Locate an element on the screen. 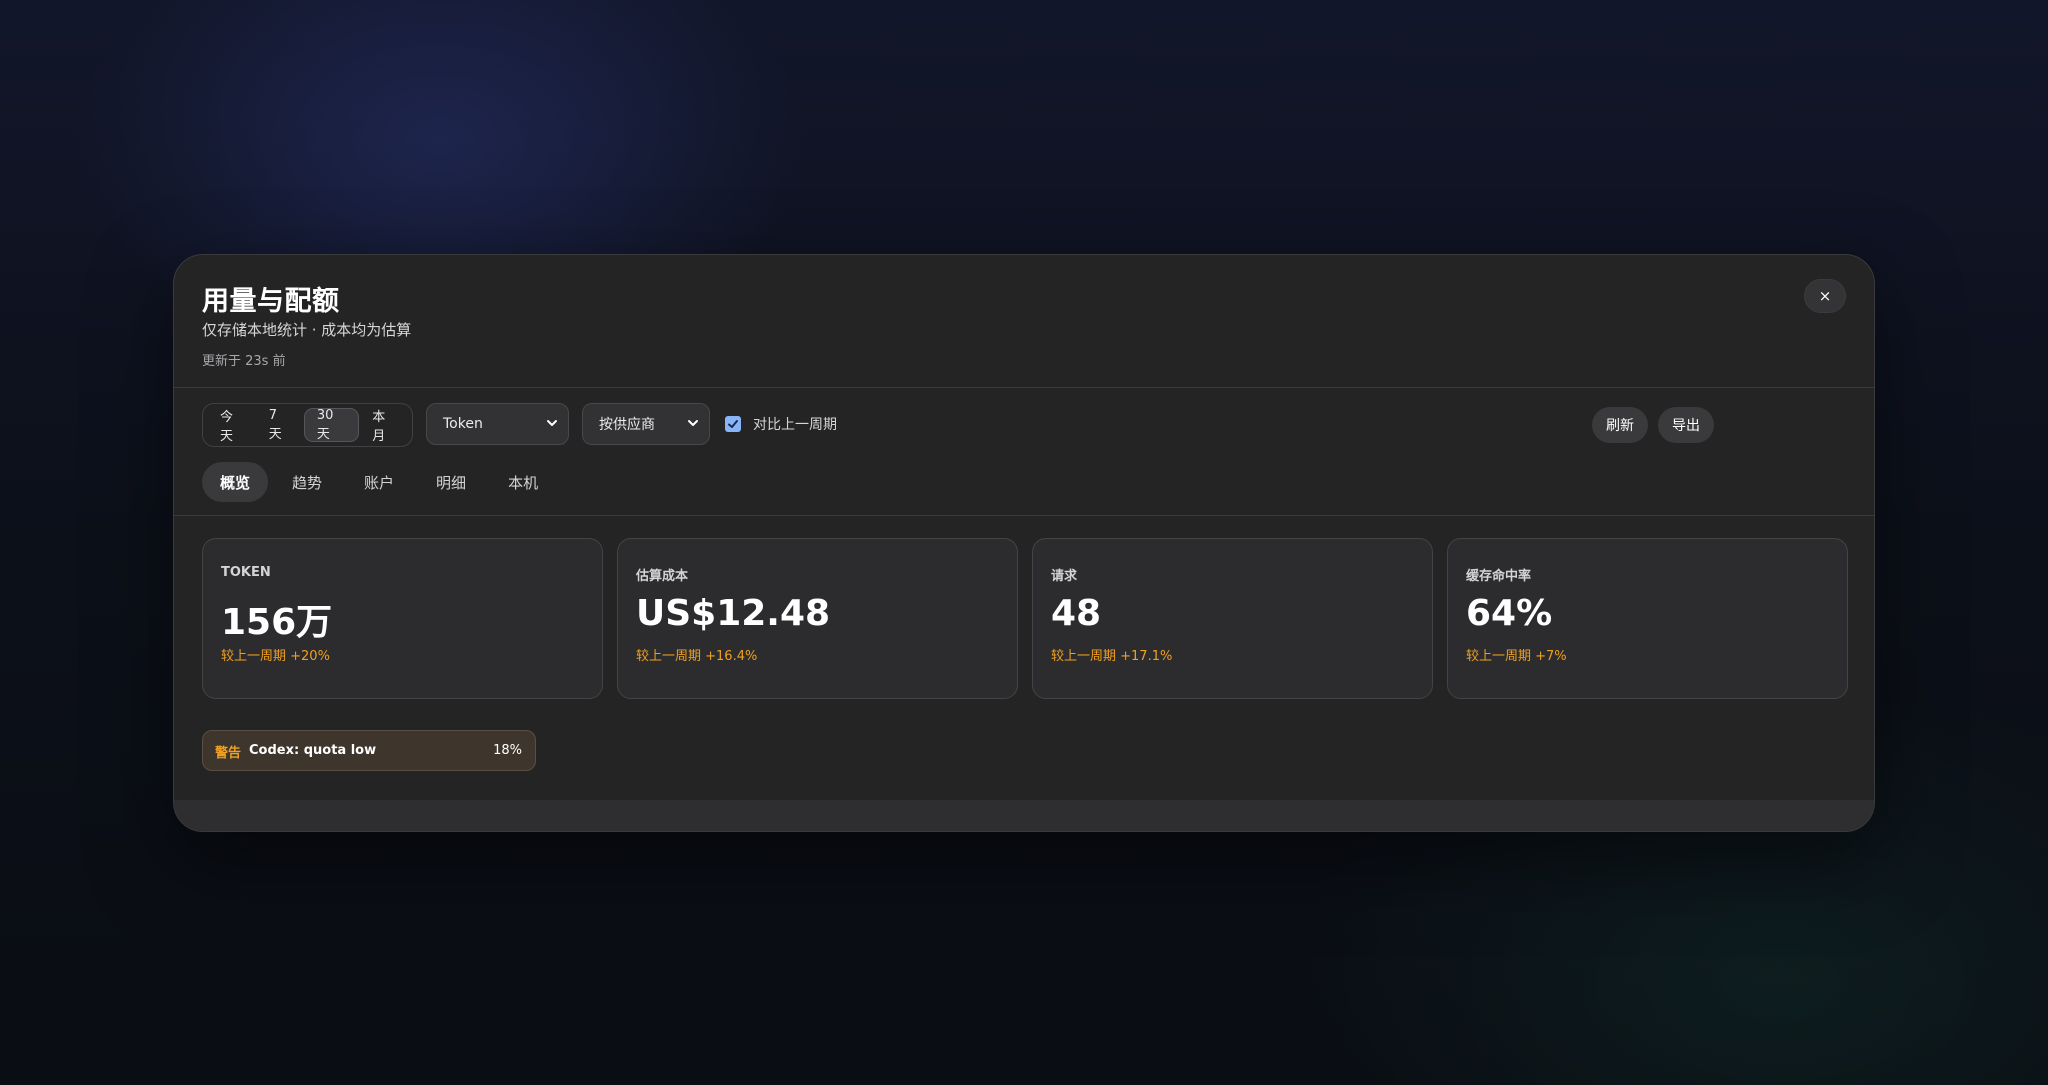 Image resolution: width=2048 pixels, height=1085 pixels. dialog-title: 用量与配额 is located at coordinates (271, 301).